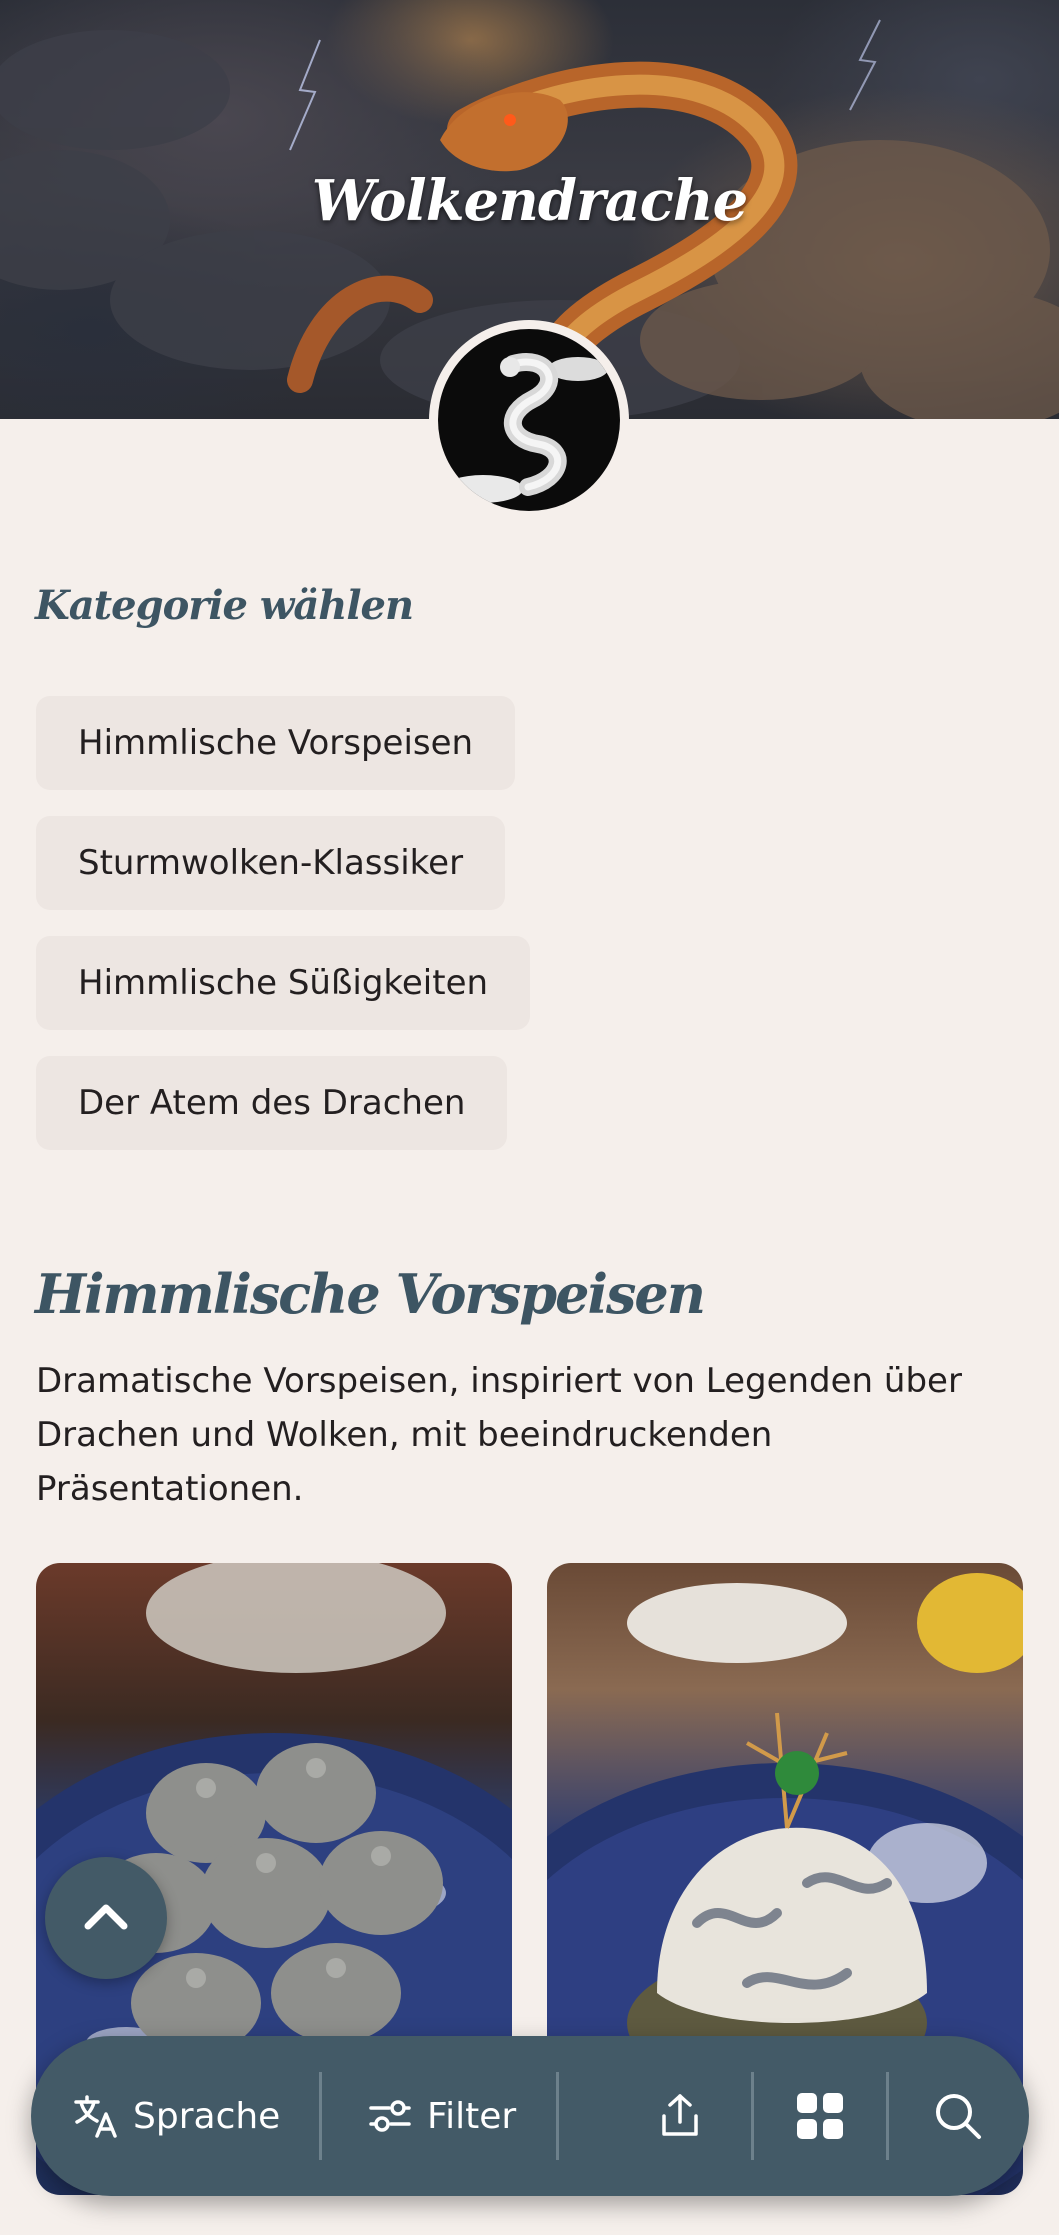 The width and height of the screenshot is (1059, 2235). Describe the element at coordinates (370, 1294) in the screenshot. I see `section-title: Himmlische Vorspeisen` at that location.